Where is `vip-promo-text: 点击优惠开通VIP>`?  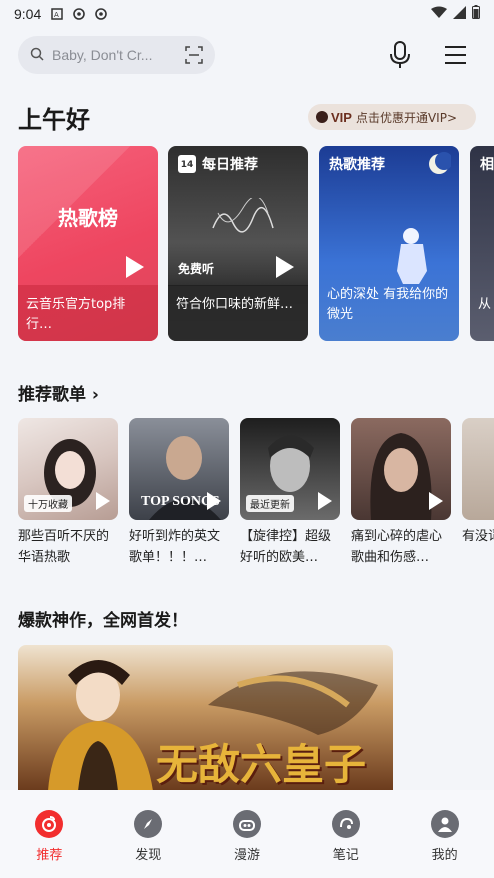 vip-promo-text: 点击优惠开通VIP> is located at coordinates (406, 117).